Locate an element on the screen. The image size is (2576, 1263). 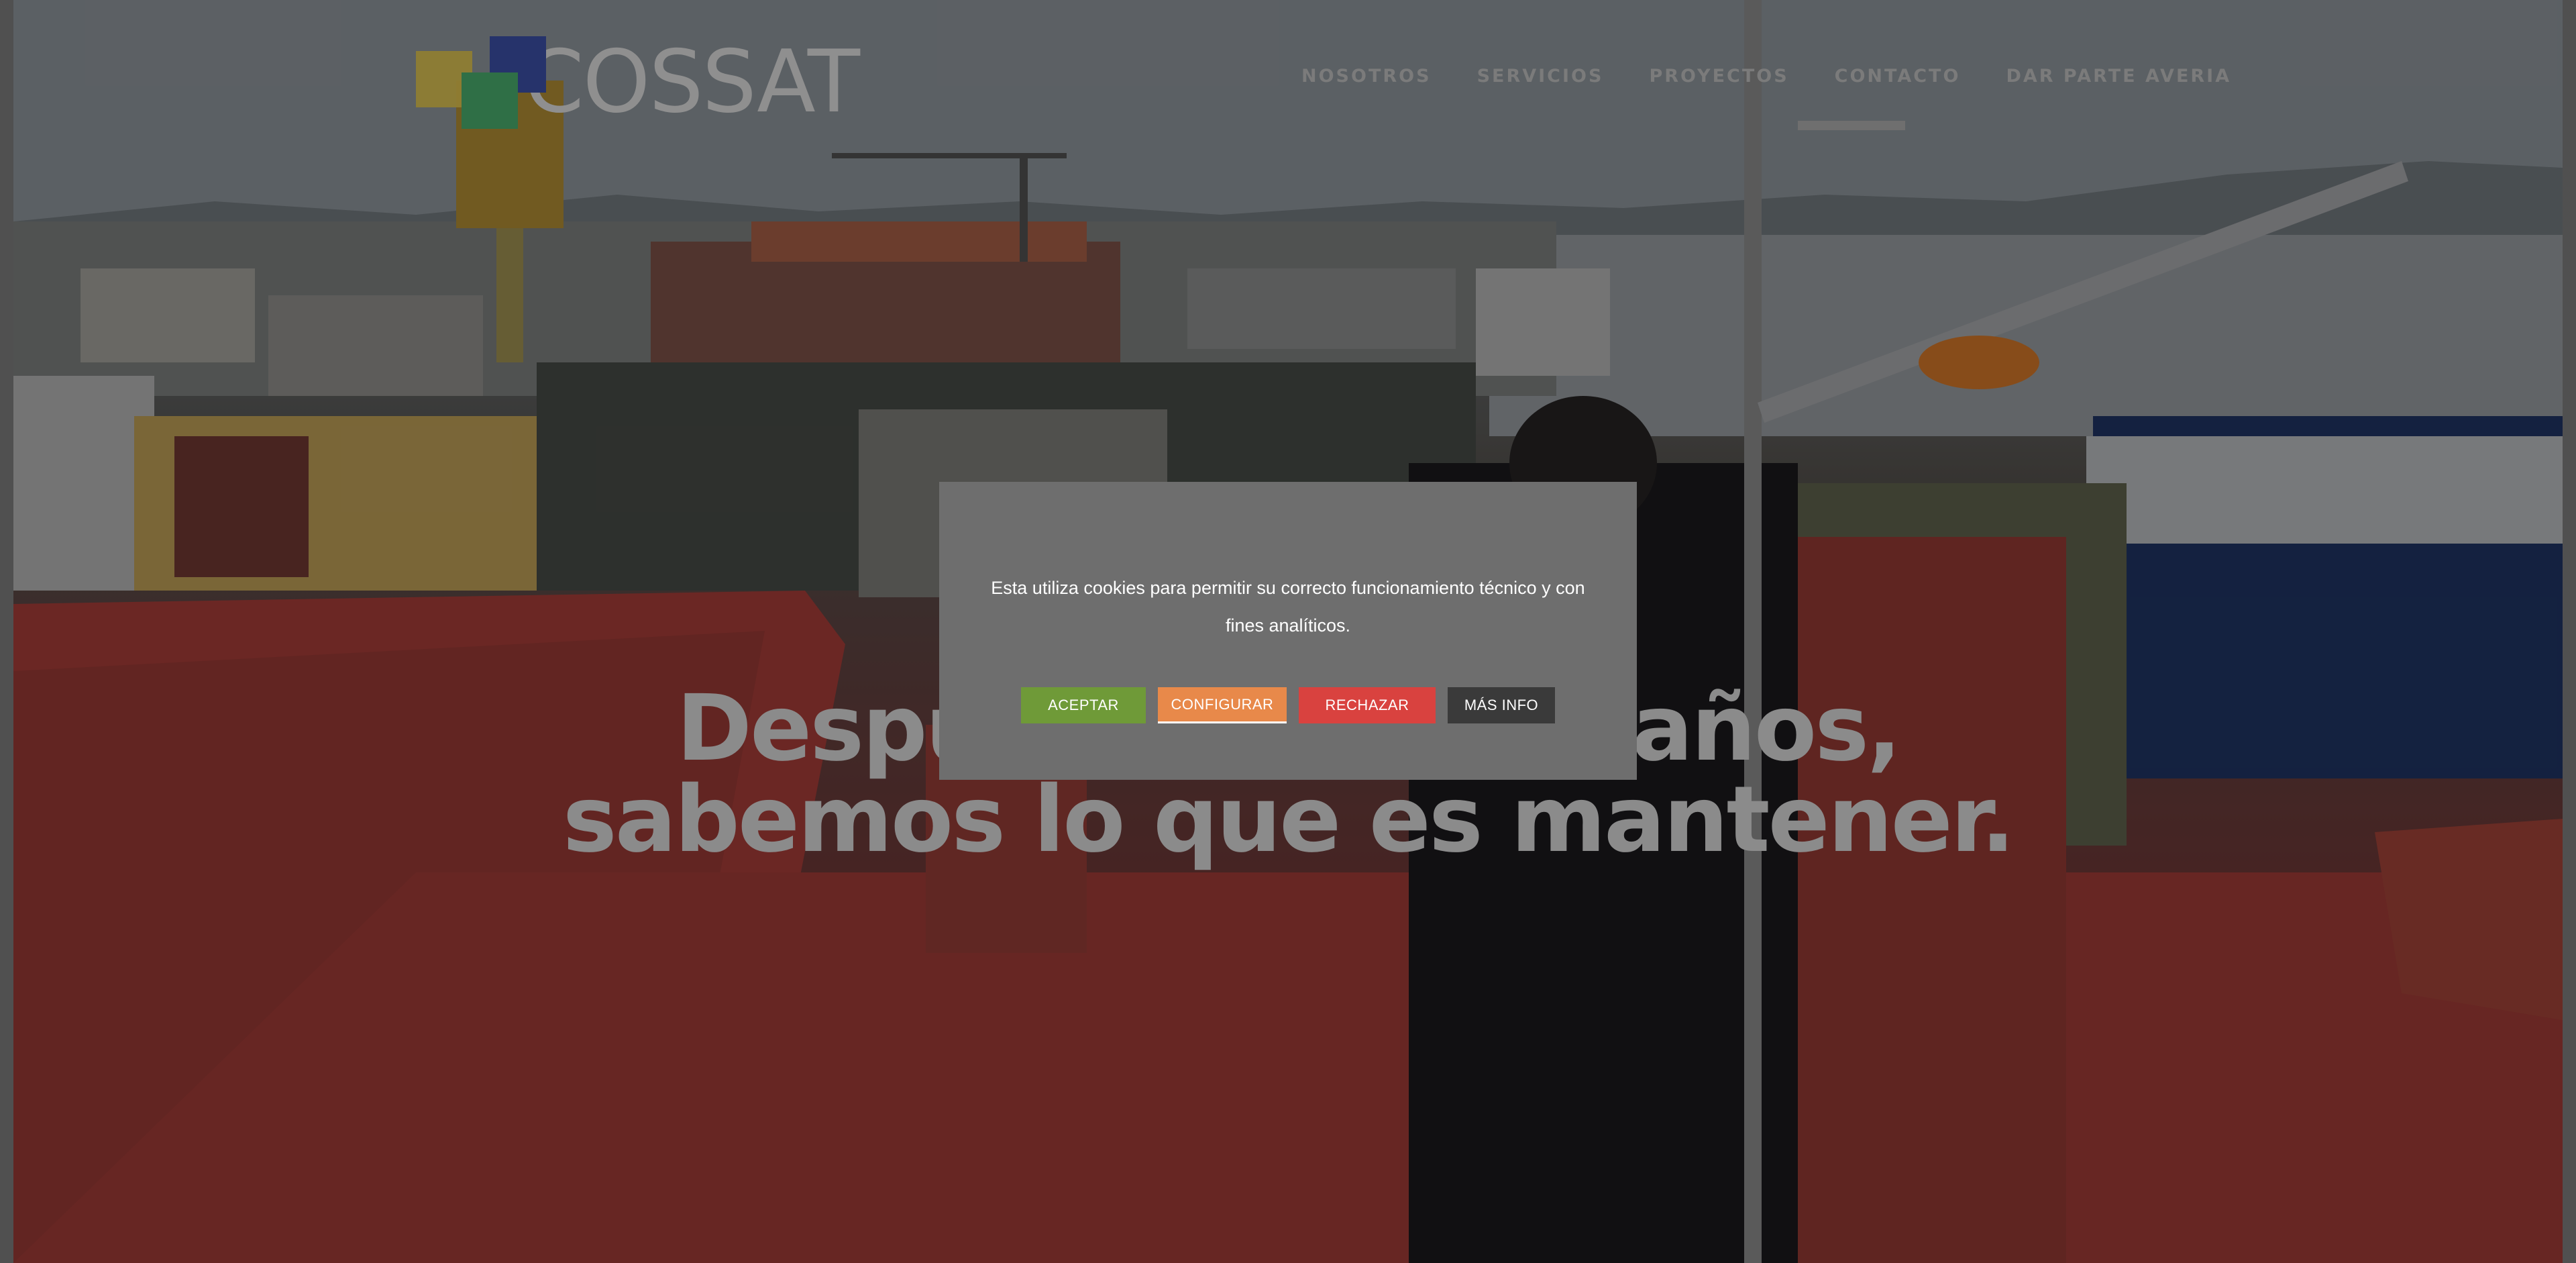
logo-squares-icon is located at coordinates (481, 83).